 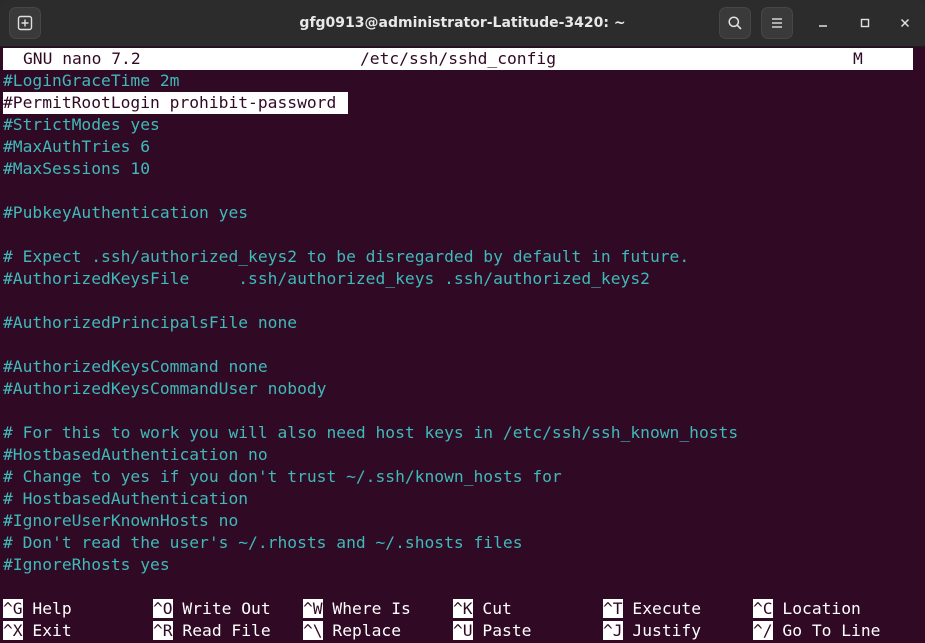 What do you see at coordinates (226, 630) in the screenshot?
I see `shortcut-label: Read File` at bounding box center [226, 630].